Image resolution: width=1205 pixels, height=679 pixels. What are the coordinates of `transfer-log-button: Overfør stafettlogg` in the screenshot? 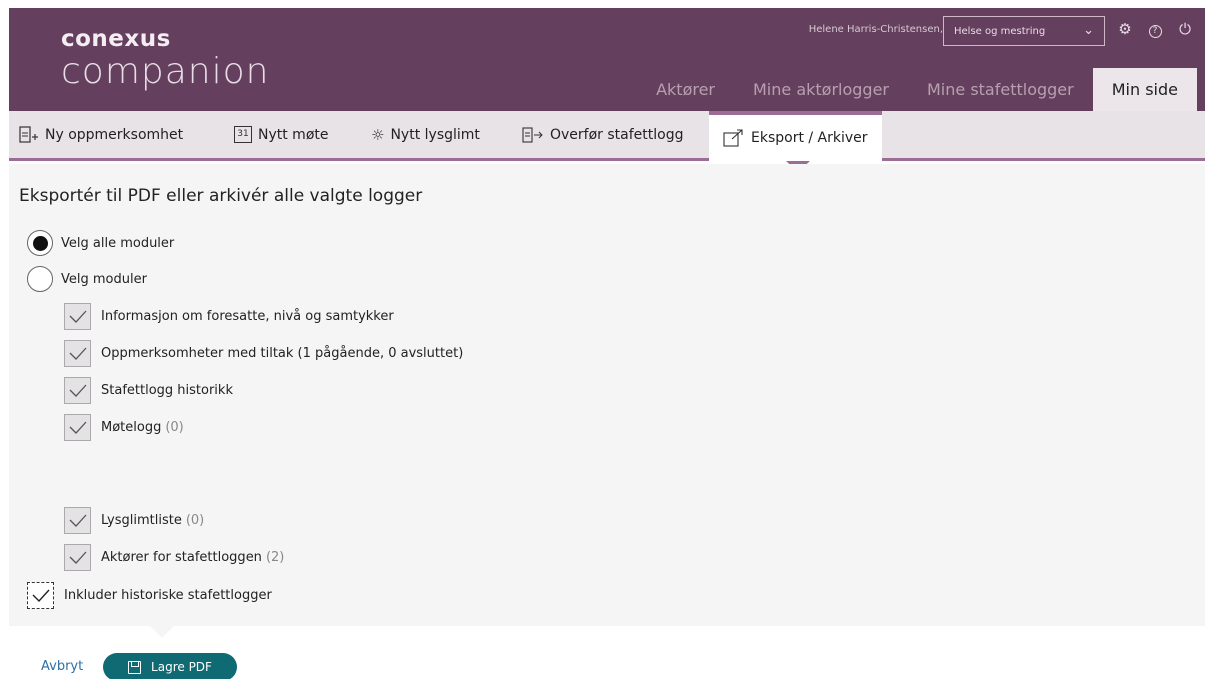 It's located at (603, 134).